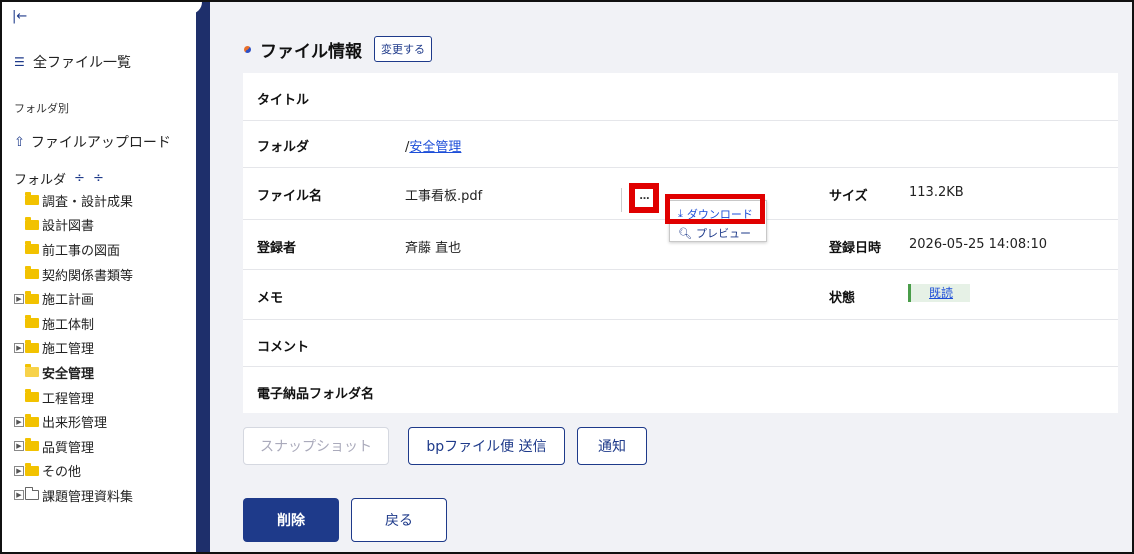  Describe the element at coordinates (62, 473) in the screenshot. I see `tree-item-label: その他` at that location.